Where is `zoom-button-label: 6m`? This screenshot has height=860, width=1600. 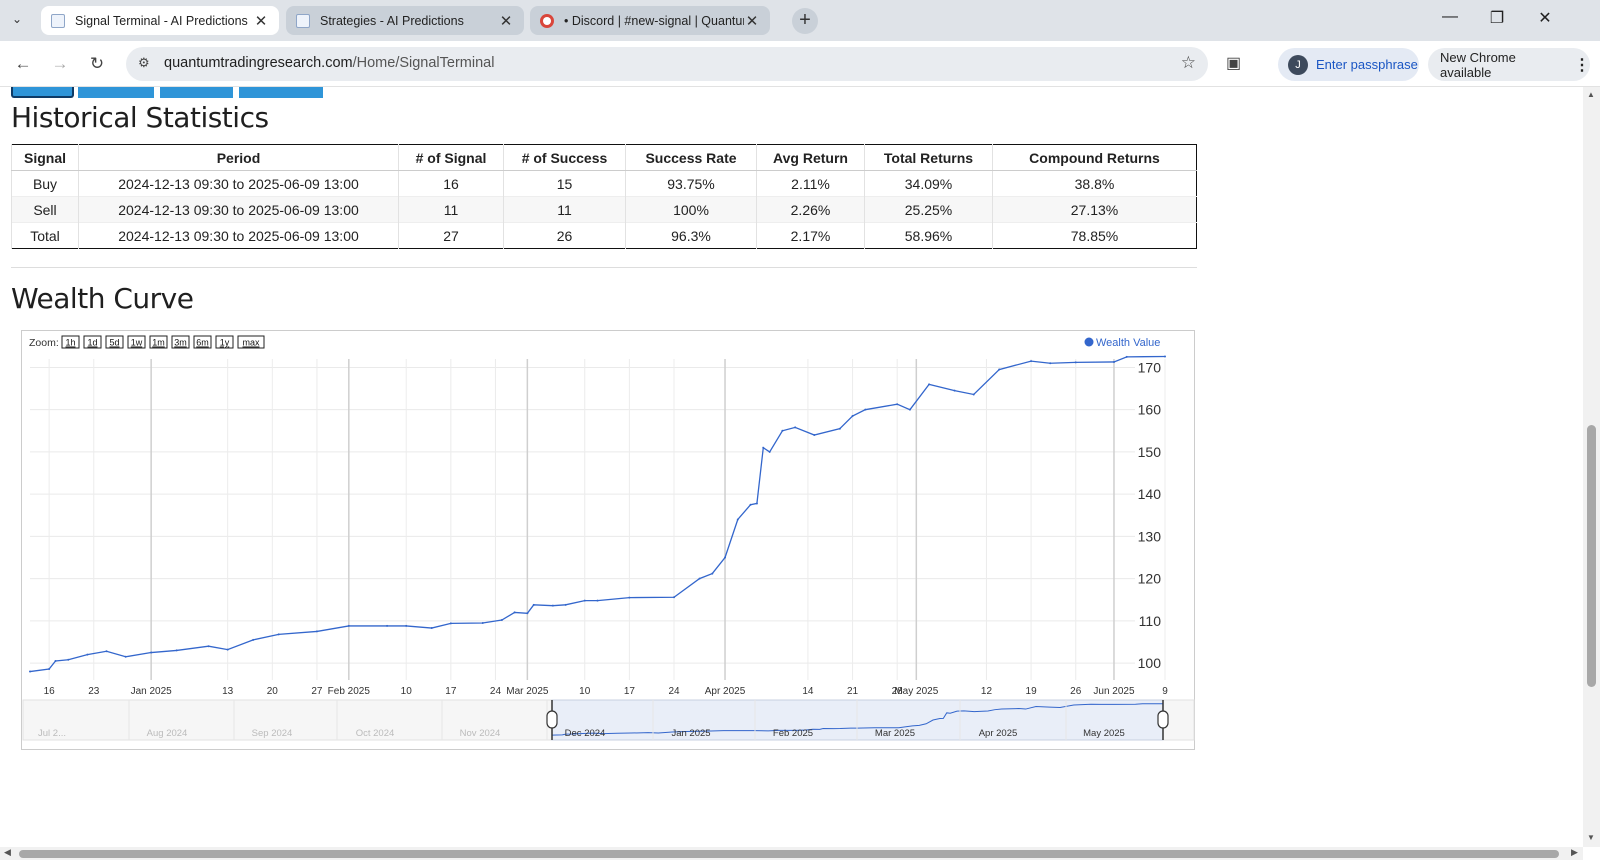 zoom-button-label: 6m is located at coordinates (202, 343).